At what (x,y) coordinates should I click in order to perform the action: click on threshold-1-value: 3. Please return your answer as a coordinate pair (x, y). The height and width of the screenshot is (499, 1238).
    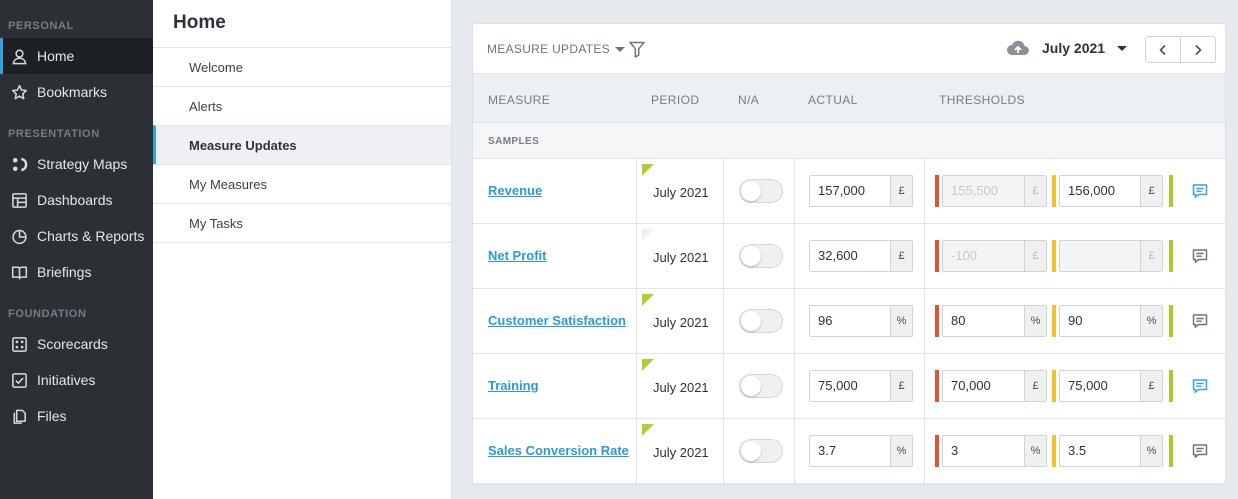
    Looking at the image, I should click on (983, 451).